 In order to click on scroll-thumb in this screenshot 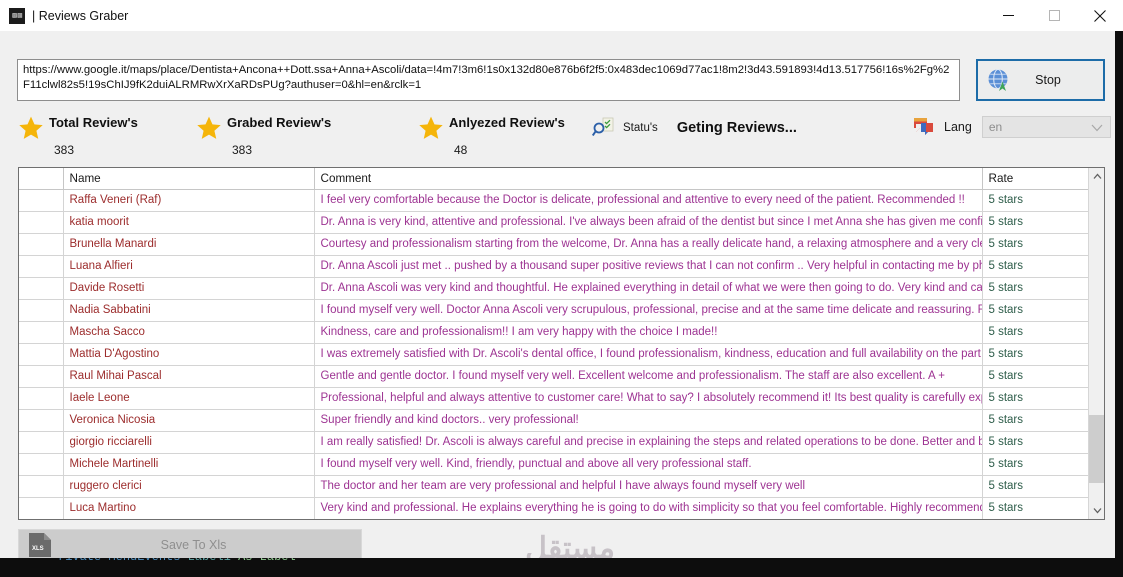, I will do `click(1096, 449)`.